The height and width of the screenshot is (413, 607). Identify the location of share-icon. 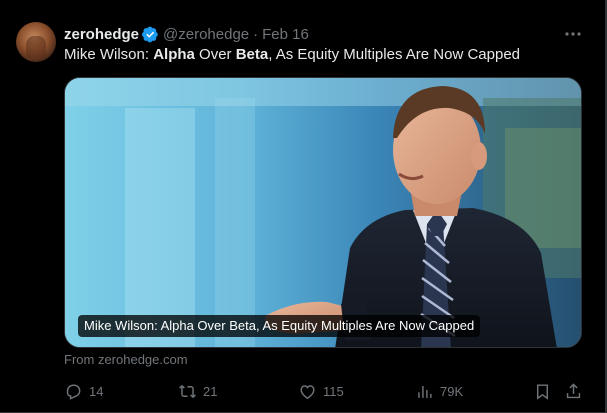
(573, 390).